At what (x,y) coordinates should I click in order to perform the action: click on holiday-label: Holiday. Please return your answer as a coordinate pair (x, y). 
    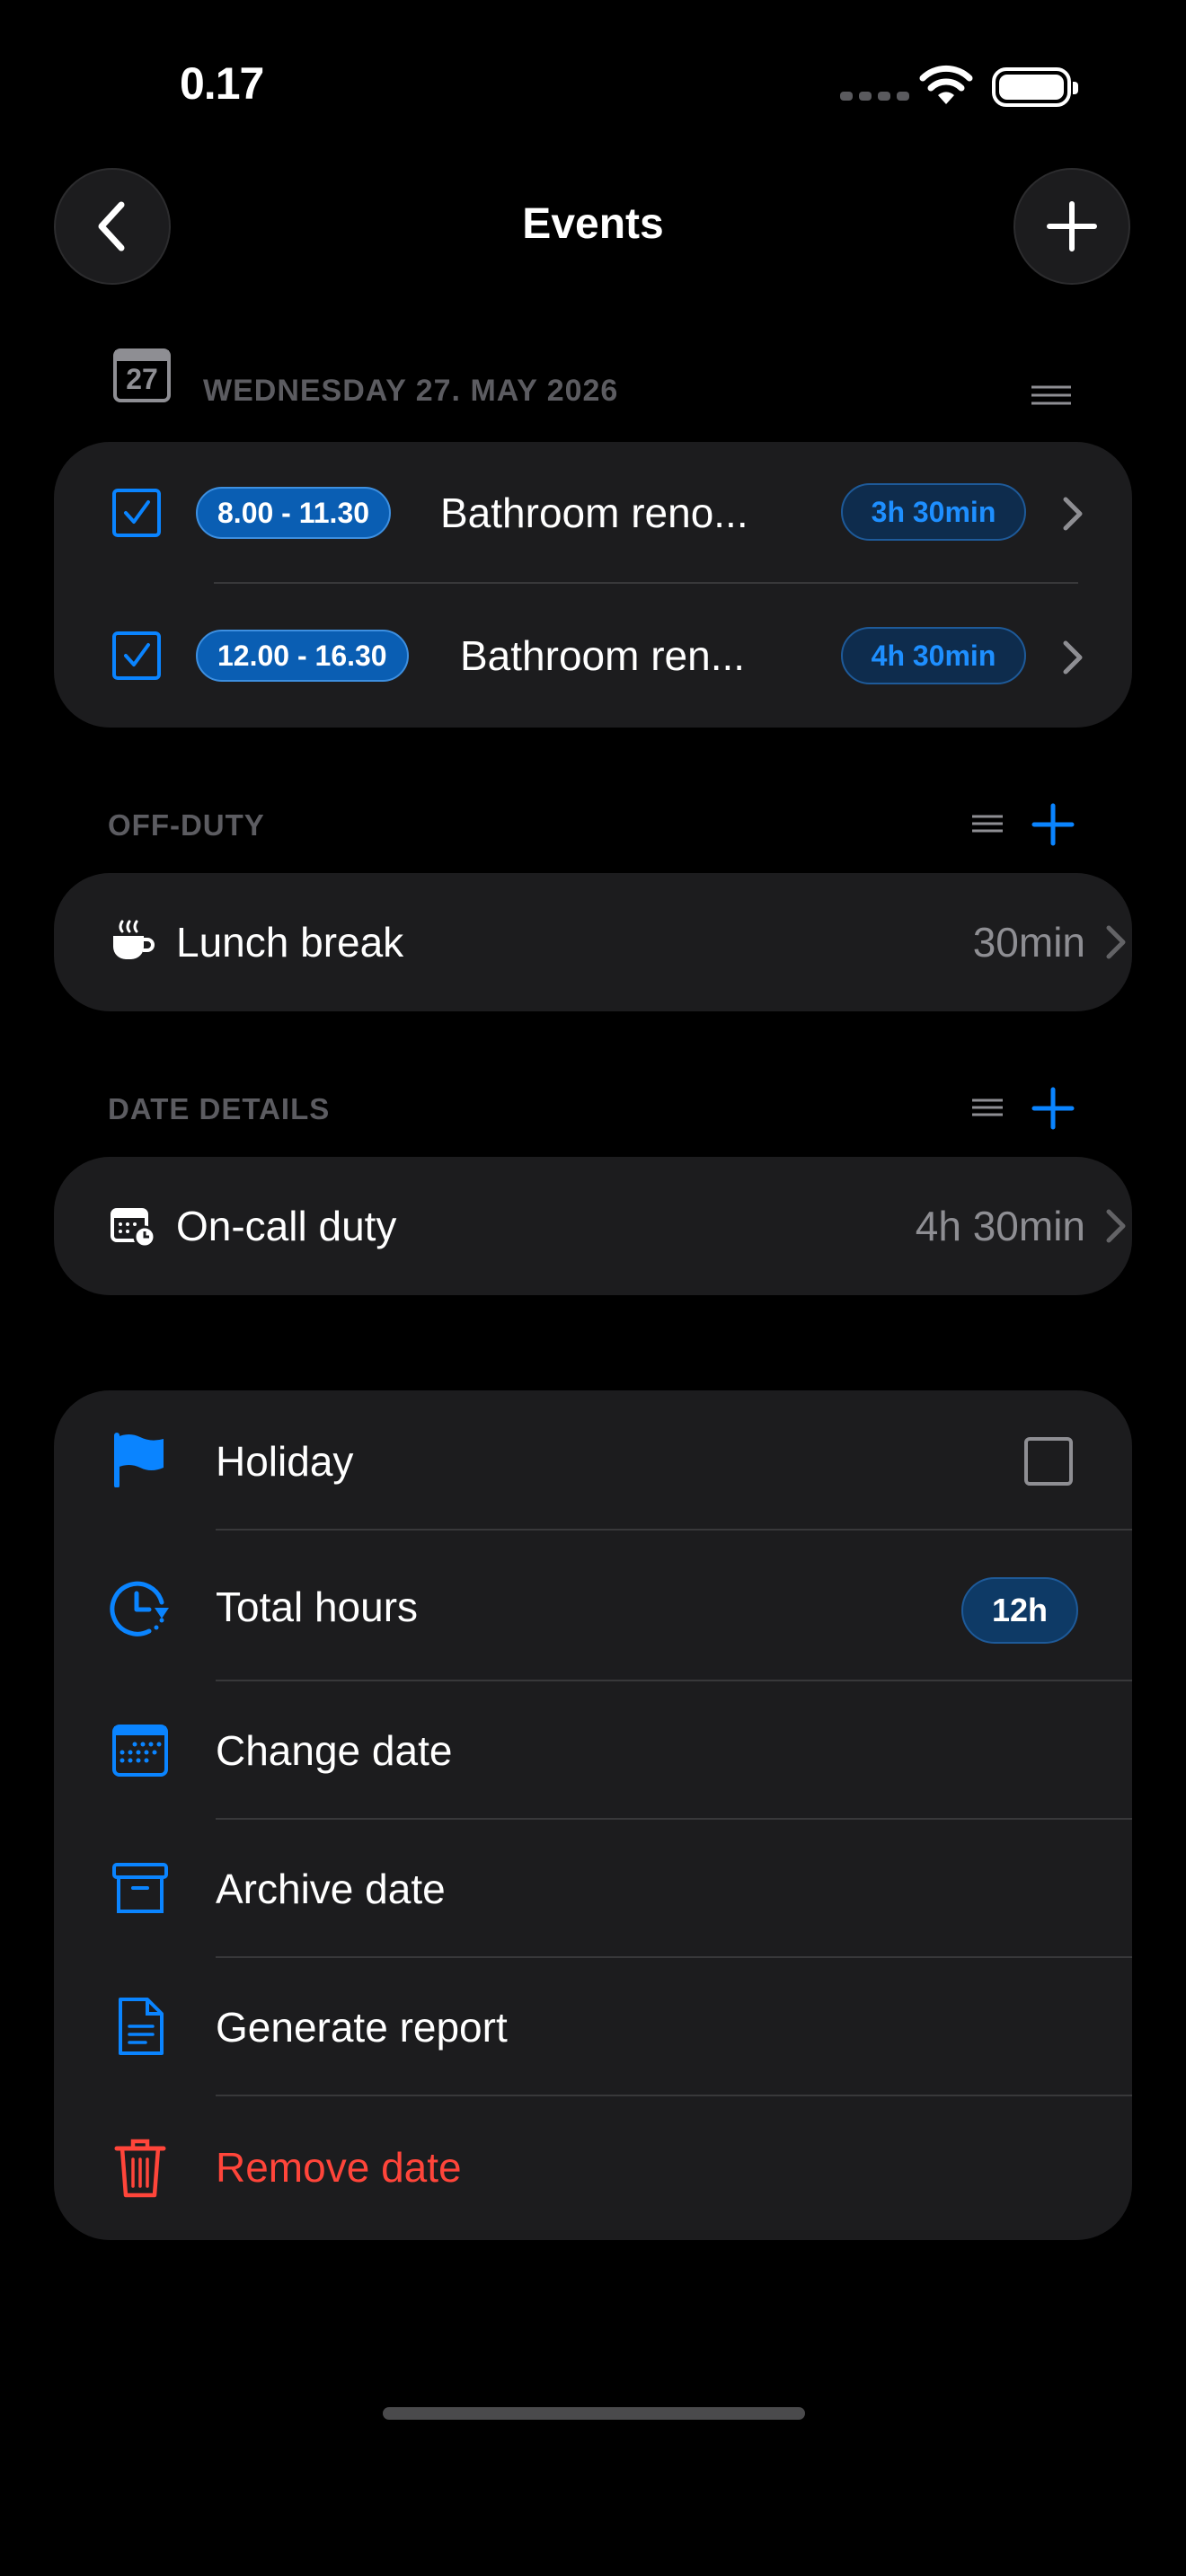
    Looking at the image, I should click on (285, 1461).